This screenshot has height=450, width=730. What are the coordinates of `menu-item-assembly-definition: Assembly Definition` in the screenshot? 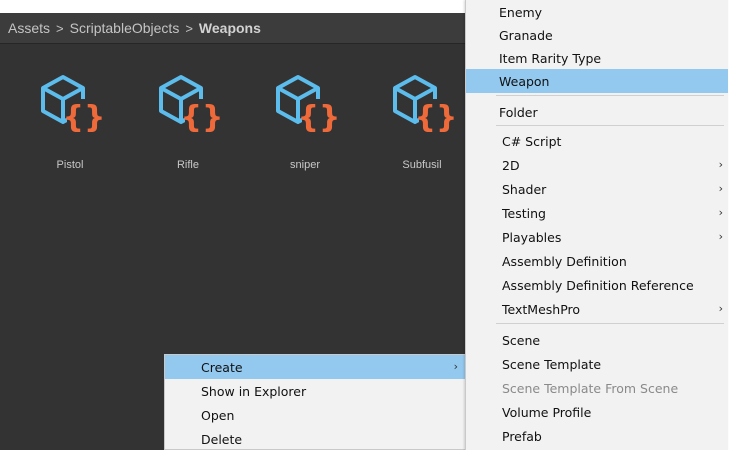 It's located at (597, 261).